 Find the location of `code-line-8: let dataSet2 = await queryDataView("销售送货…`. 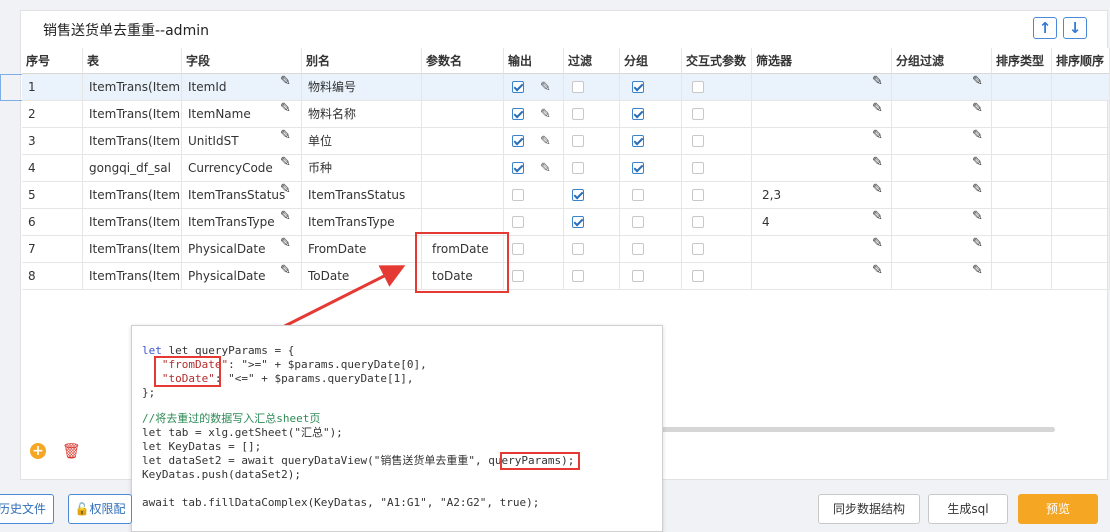

code-line-8: let dataSet2 = await queryDataView("销售送货… is located at coordinates (315, 460).